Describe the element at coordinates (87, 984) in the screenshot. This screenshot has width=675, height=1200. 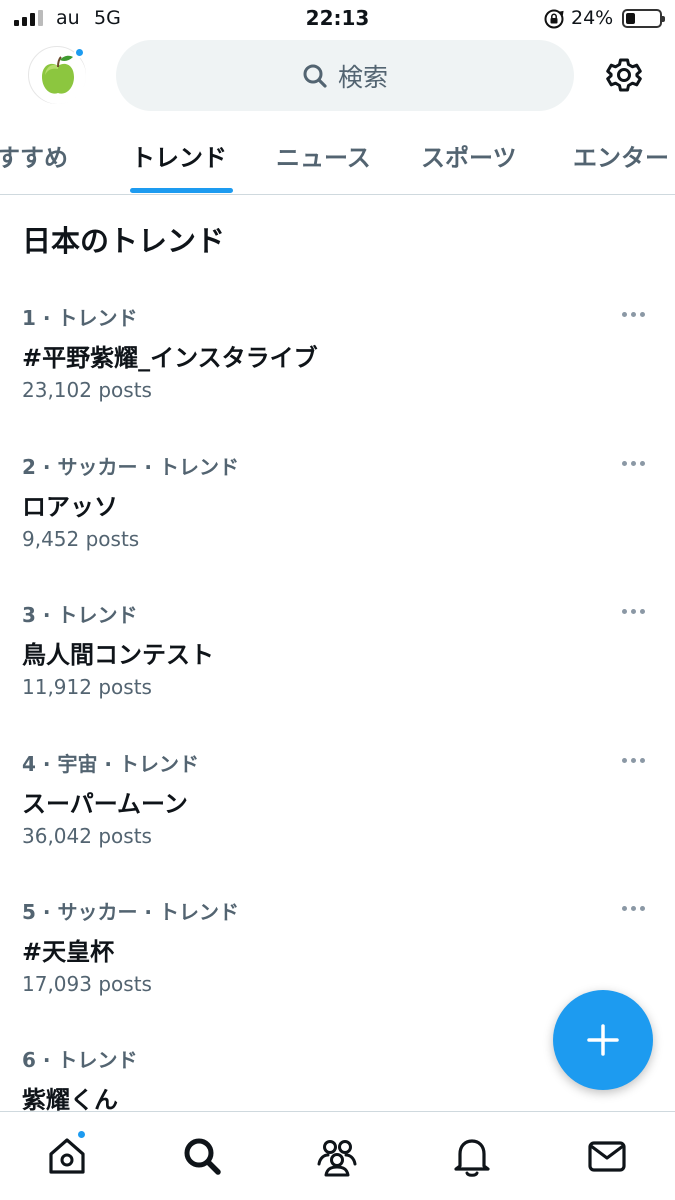
I see `trend-post-count: 17,093 posts` at that location.